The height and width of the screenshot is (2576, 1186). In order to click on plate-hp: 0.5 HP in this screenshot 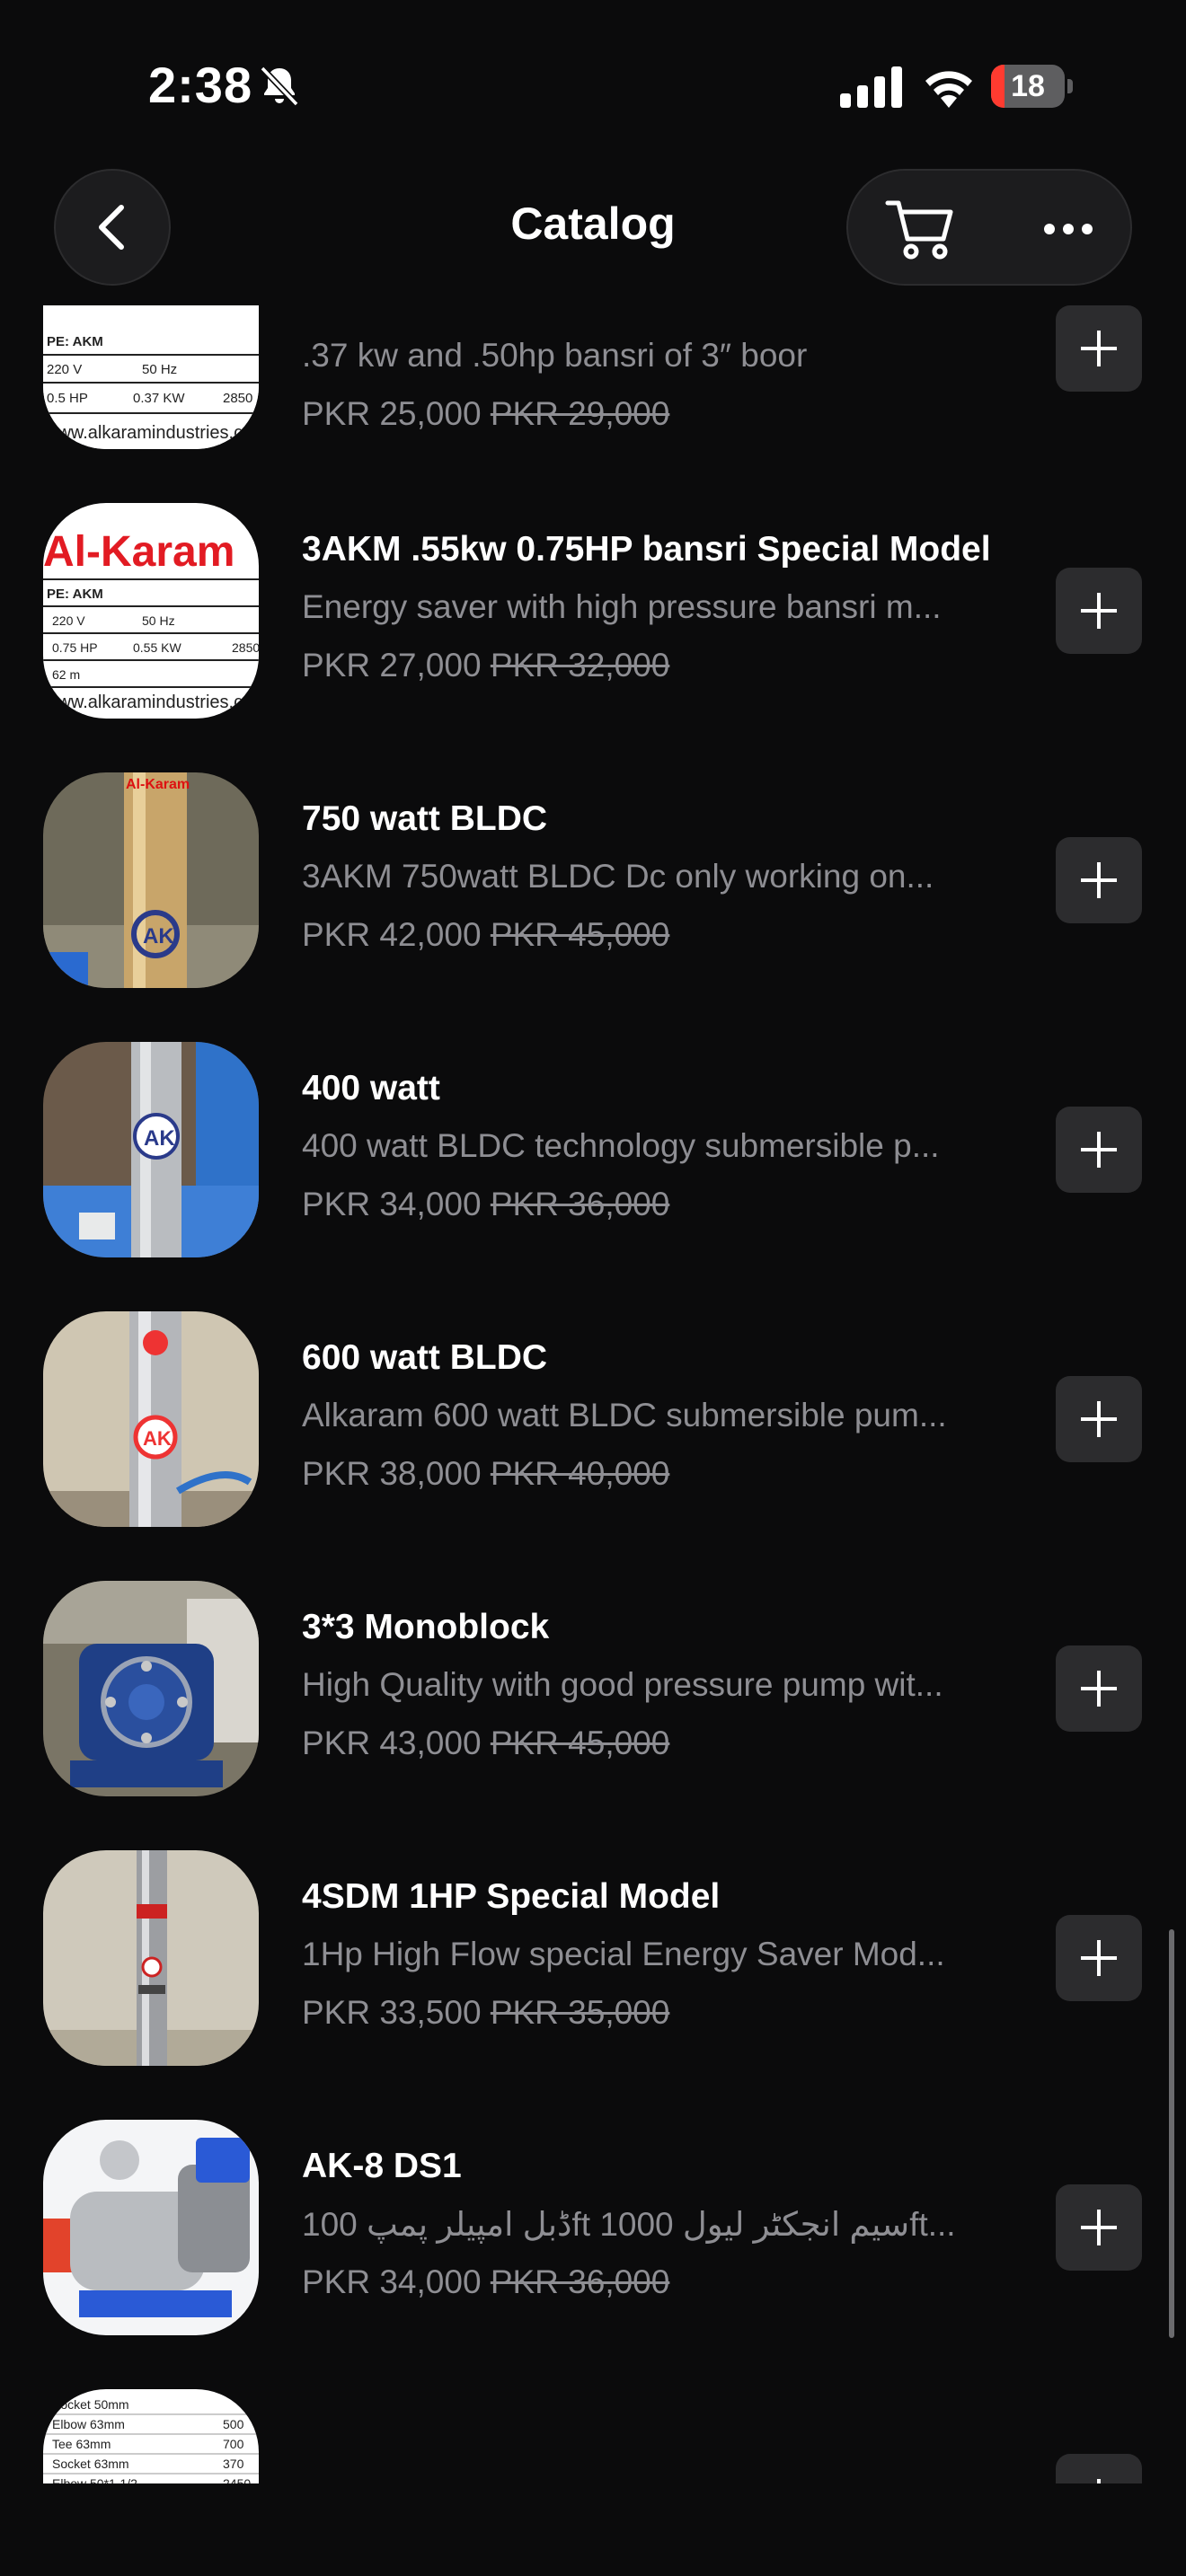, I will do `click(67, 398)`.